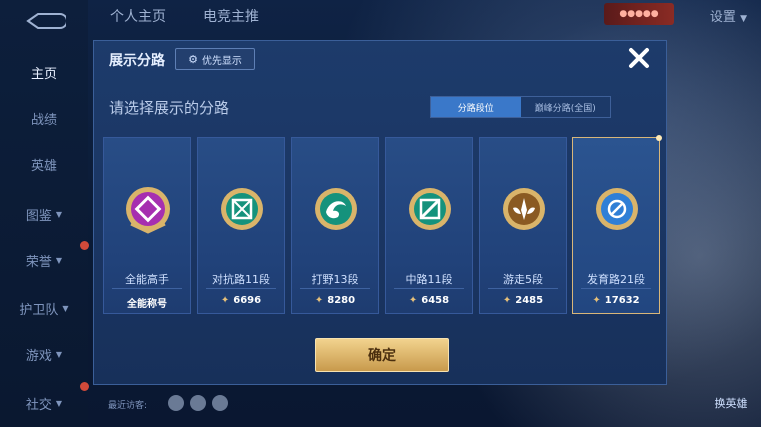 The width and height of the screenshot is (761, 427). Describe the element at coordinates (523, 279) in the screenshot. I see `card-label: 游走5段` at that location.